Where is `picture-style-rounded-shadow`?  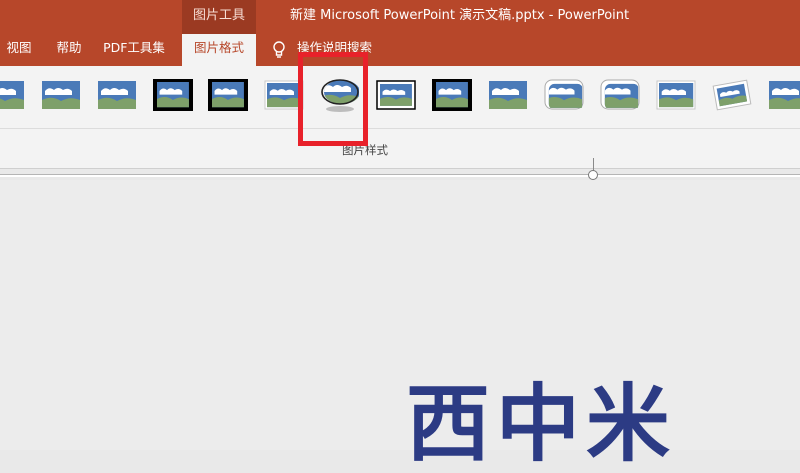
picture-style-rounded-shadow is located at coordinates (620, 95).